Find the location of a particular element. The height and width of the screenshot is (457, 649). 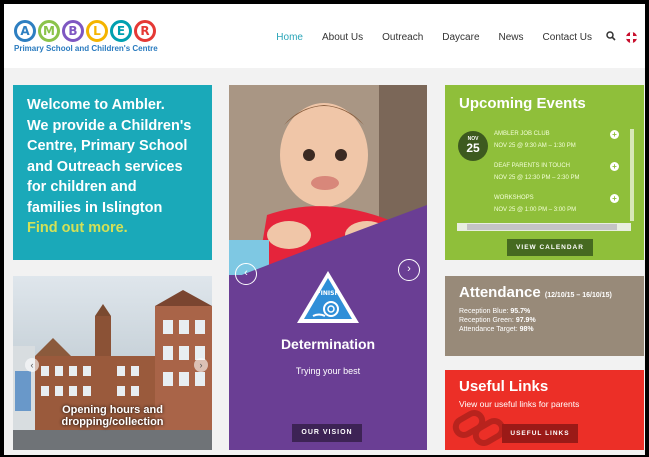

logo-letter: A is located at coordinates (25, 31).